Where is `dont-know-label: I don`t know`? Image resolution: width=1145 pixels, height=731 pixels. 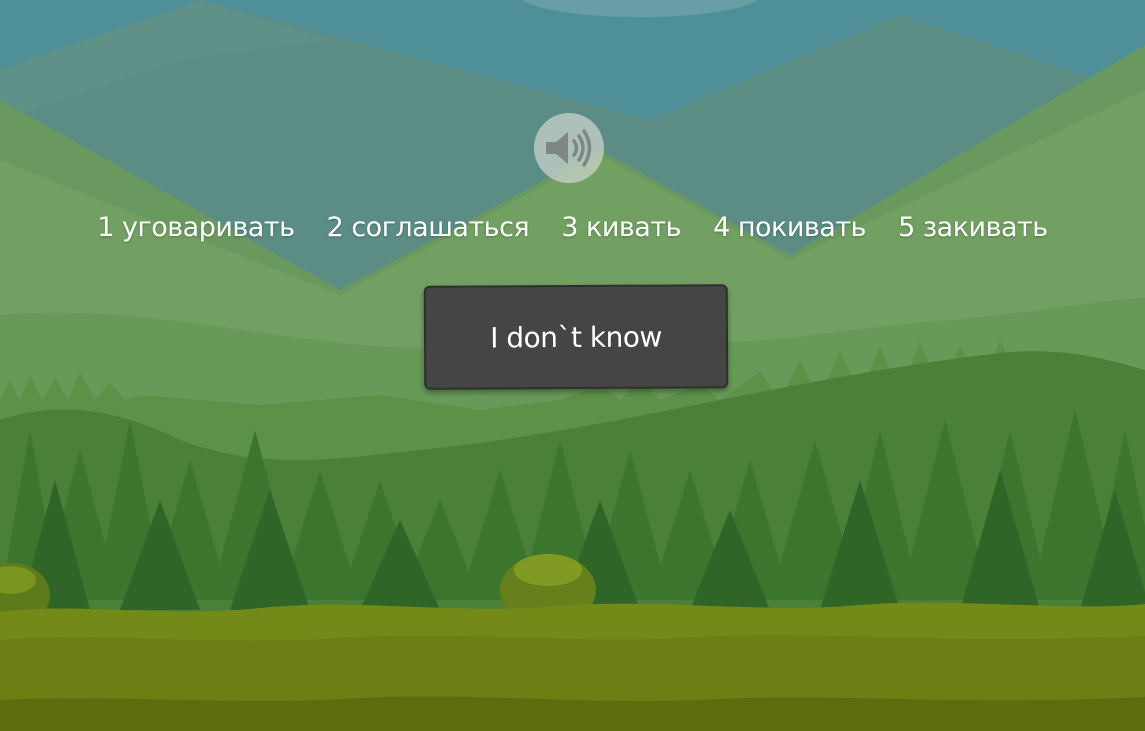 dont-know-label: I don`t know is located at coordinates (576, 337).